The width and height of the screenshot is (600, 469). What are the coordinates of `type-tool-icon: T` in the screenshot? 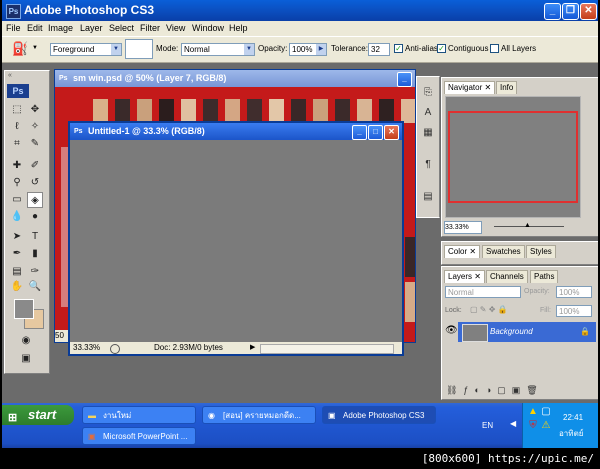 It's located at (35, 237).